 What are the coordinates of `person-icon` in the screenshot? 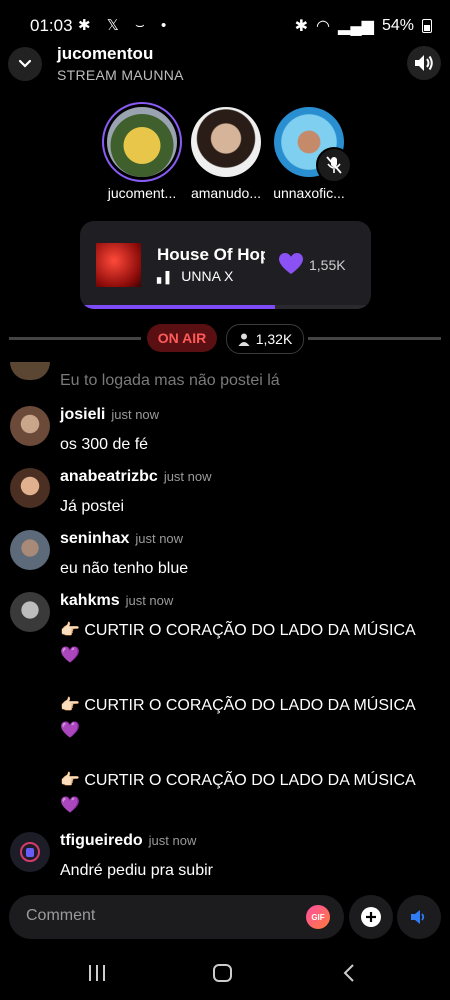 It's located at (244, 339).